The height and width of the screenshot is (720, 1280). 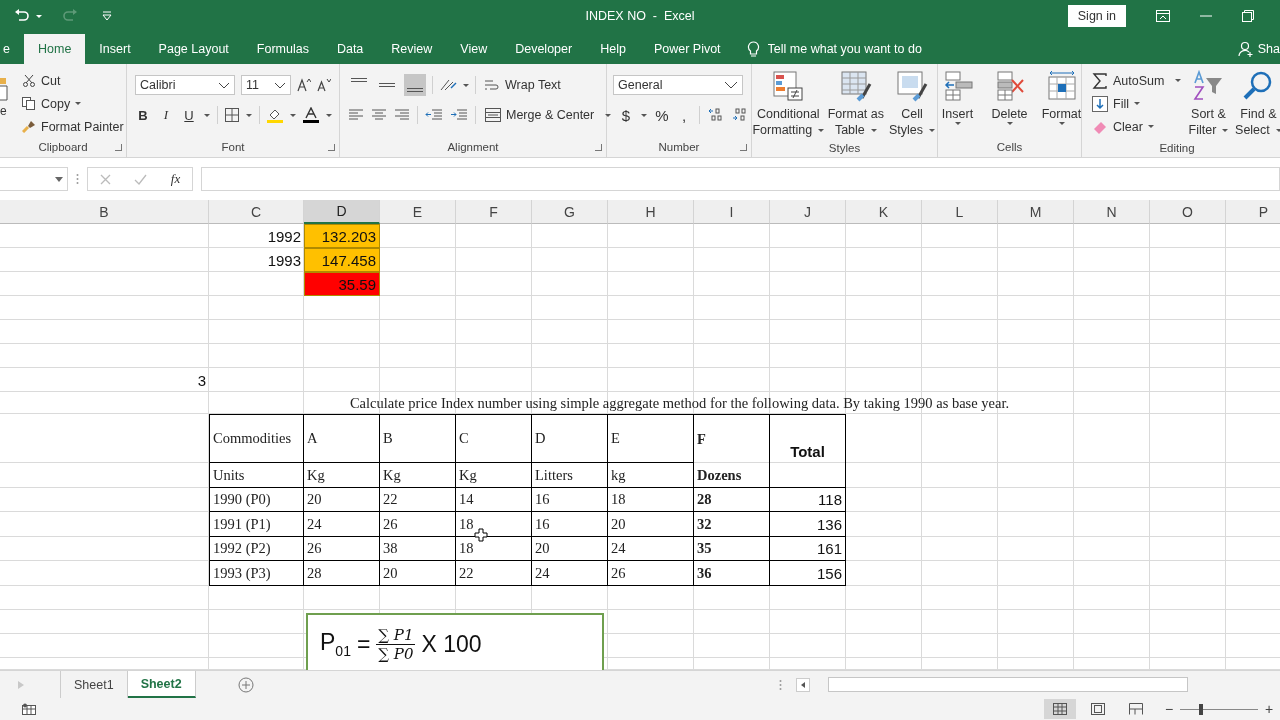 I want to click on column-header: I, so click(x=732, y=212).